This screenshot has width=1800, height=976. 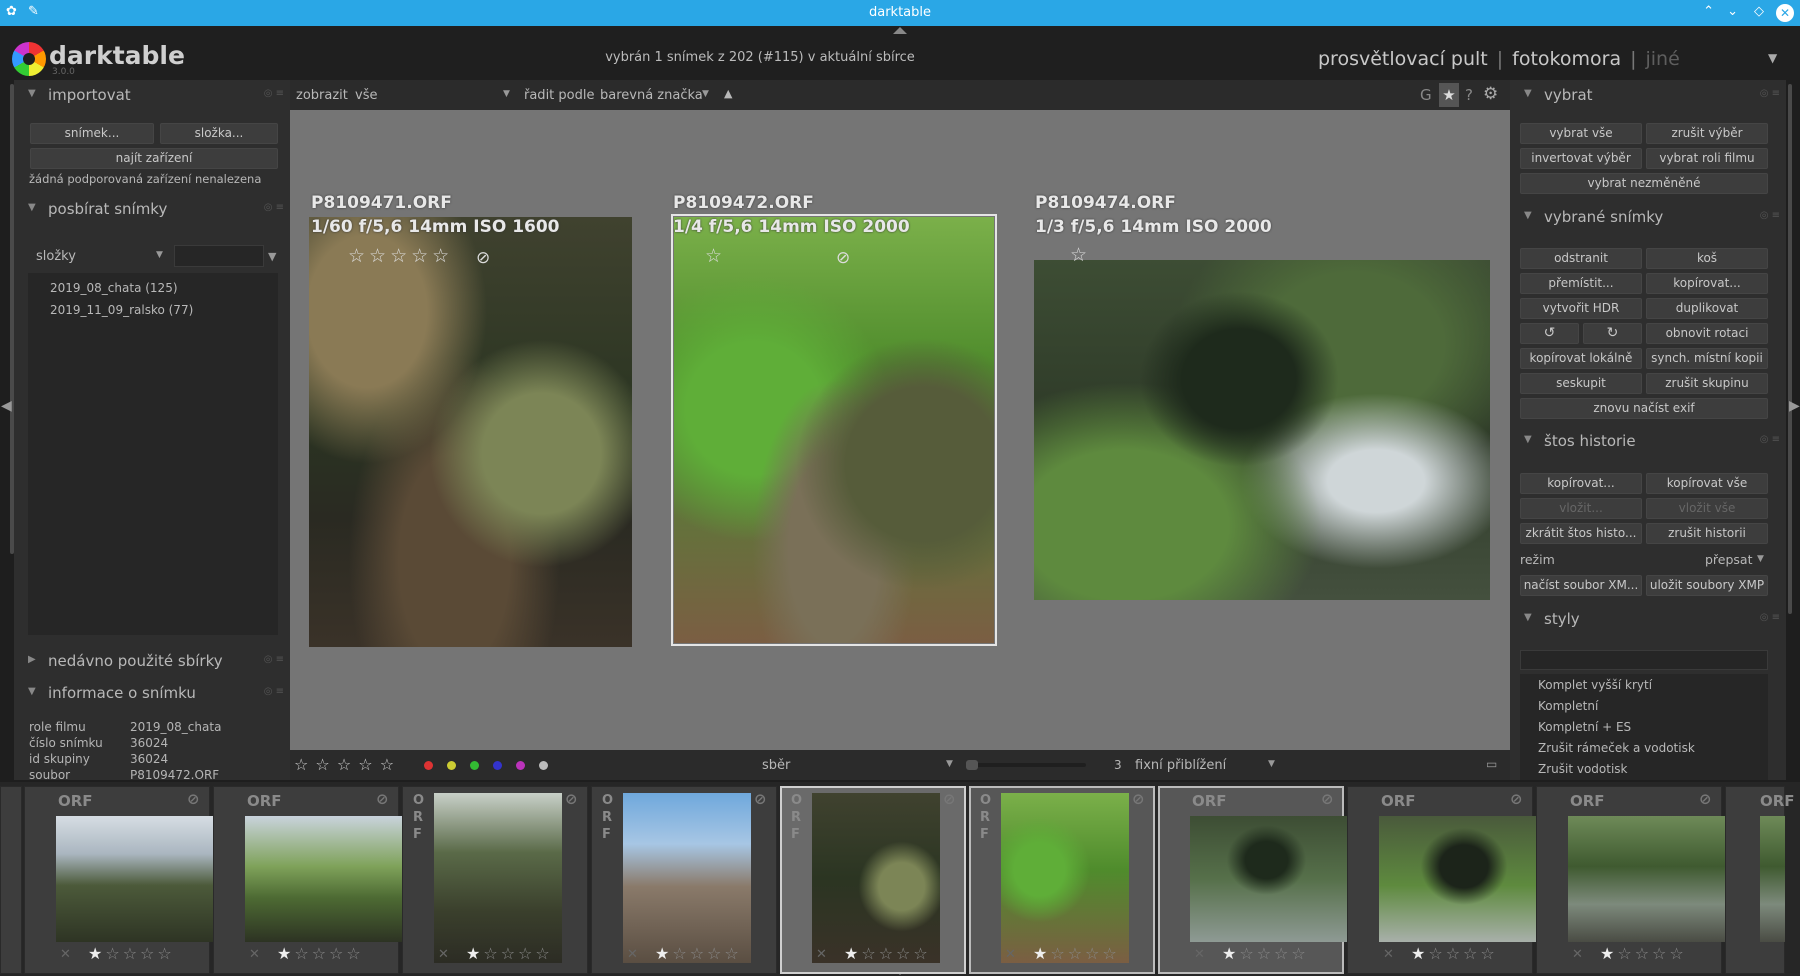 I want to click on help-icon: ?, so click(x=1469, y=95).